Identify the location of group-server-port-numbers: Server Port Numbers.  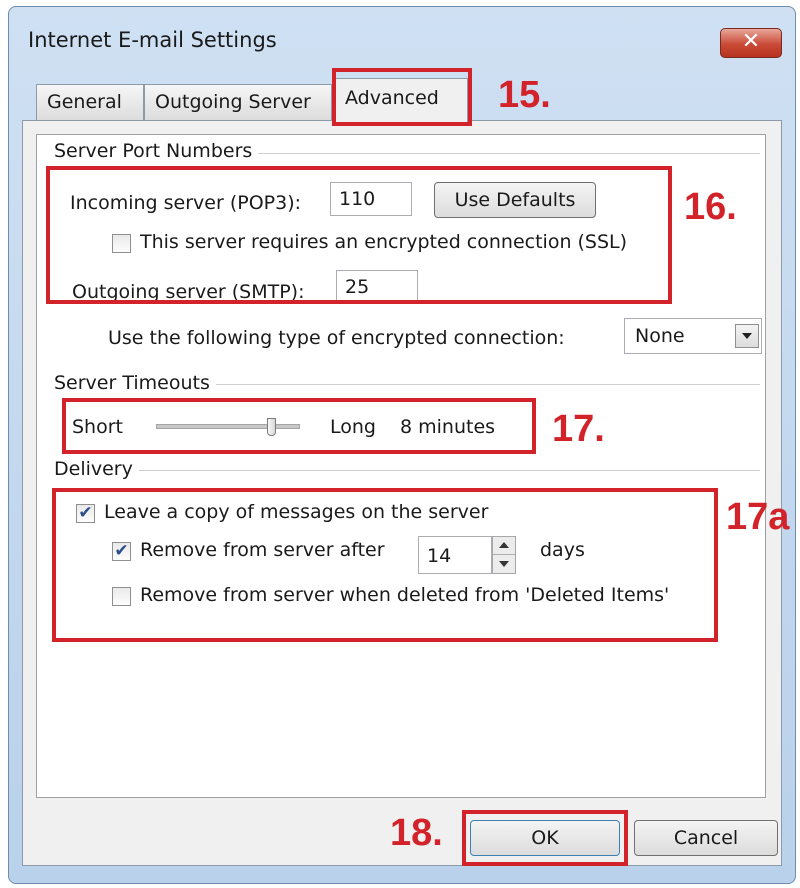
(156, 151).